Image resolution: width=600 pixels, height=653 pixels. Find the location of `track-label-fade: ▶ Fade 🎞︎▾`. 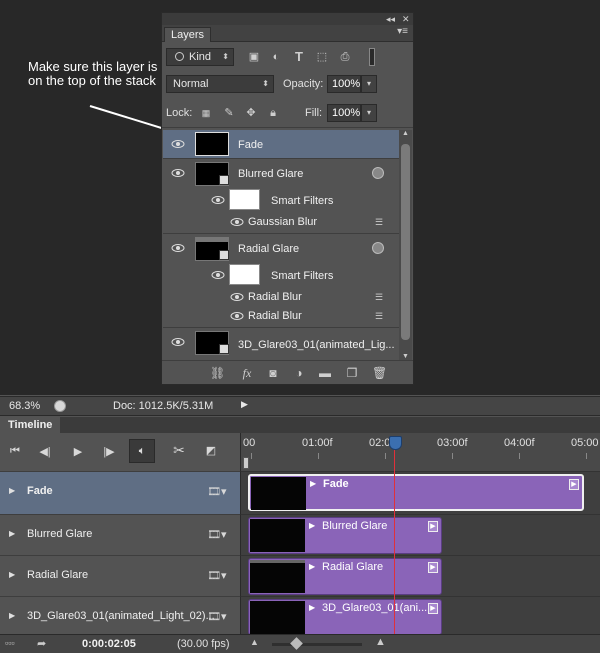

track-label-fade: ▶ Fade 🎞︎▾ is located at coordinates (120, 492).